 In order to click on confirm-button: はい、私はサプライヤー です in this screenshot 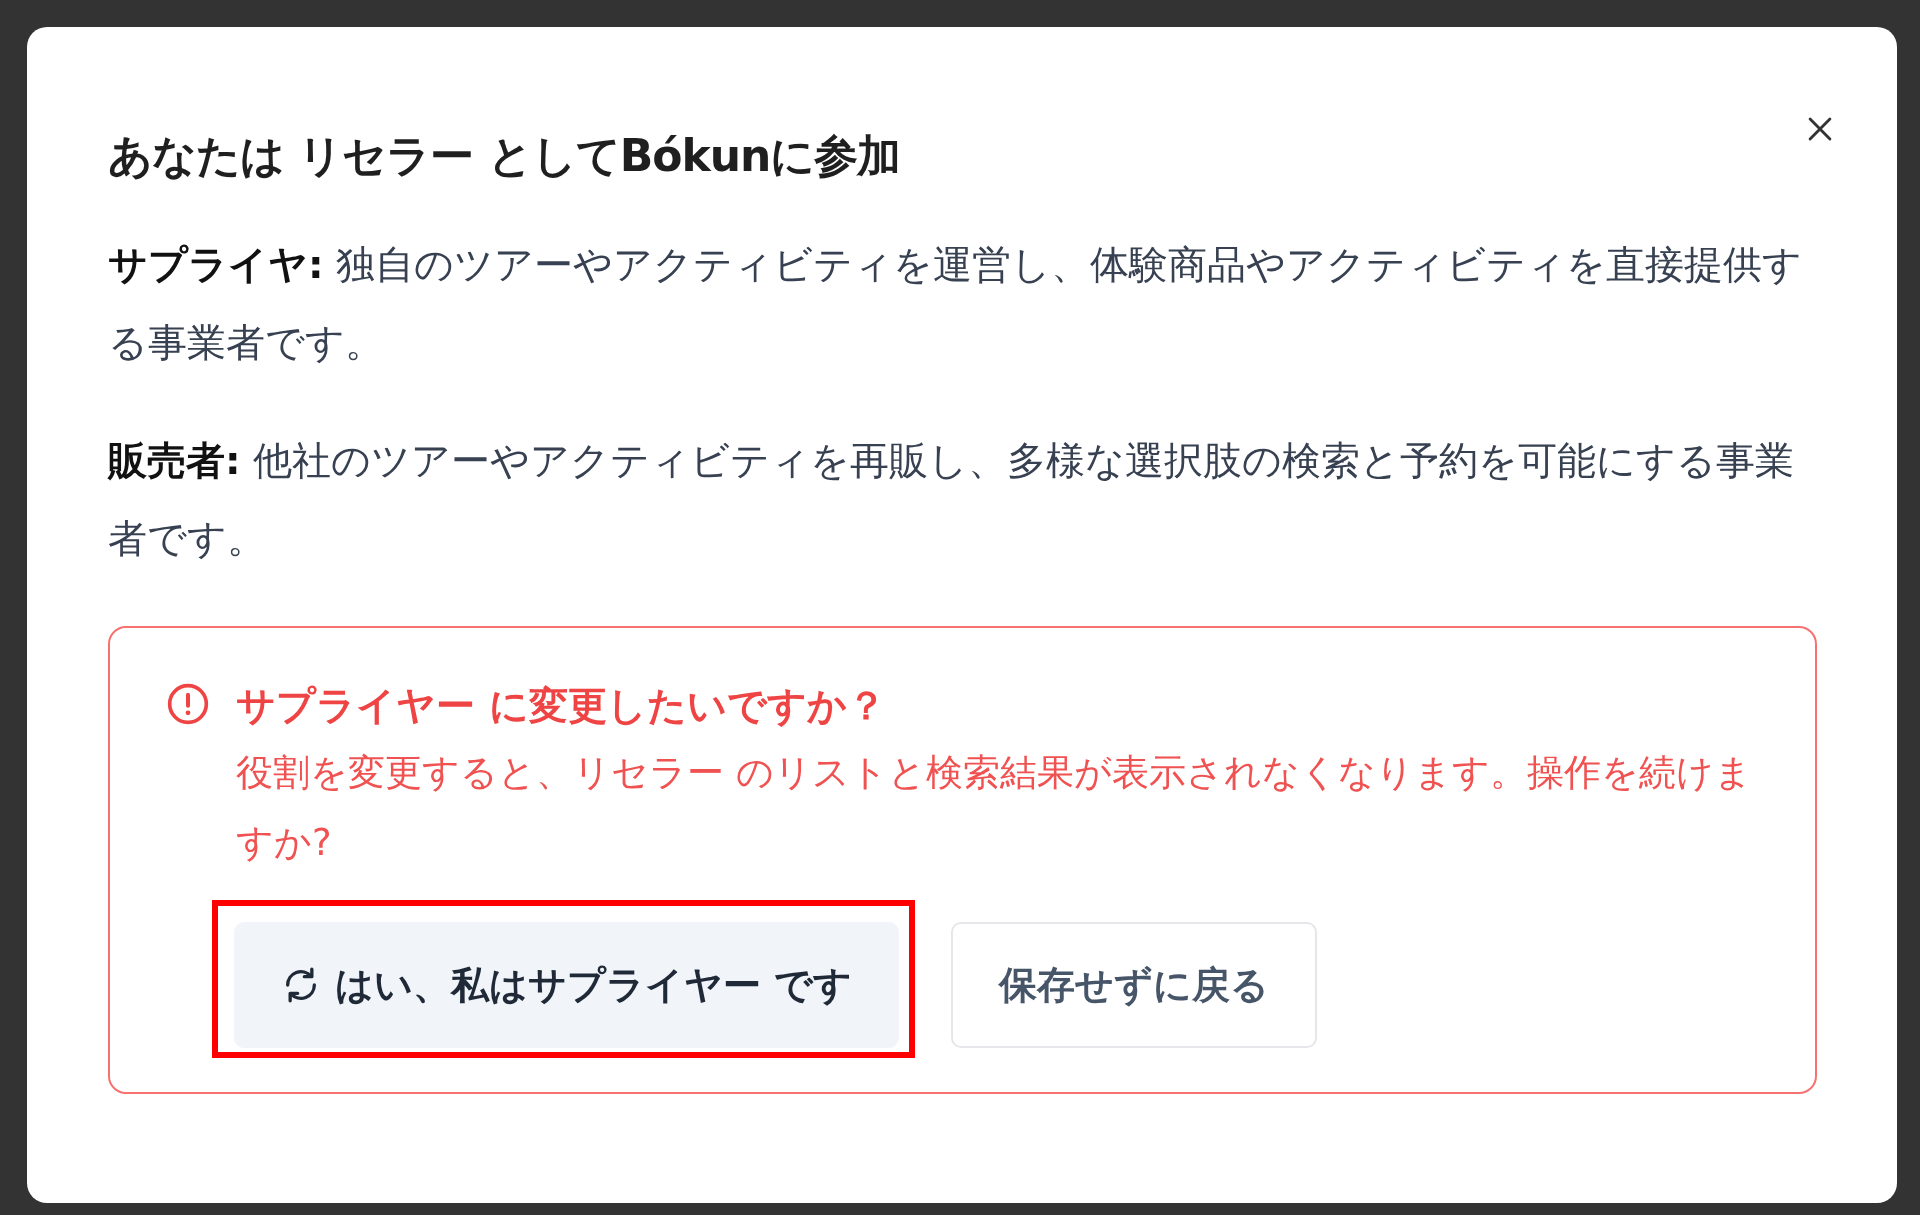, I will do `click(567, 985)`.